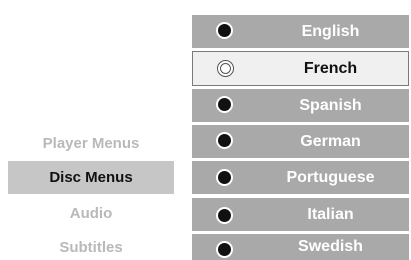  What do you see at coordinates (91, 144) in the screenshot?
I see `menu-item-player-menus: Player Menus` at bounding box center [91, 144].